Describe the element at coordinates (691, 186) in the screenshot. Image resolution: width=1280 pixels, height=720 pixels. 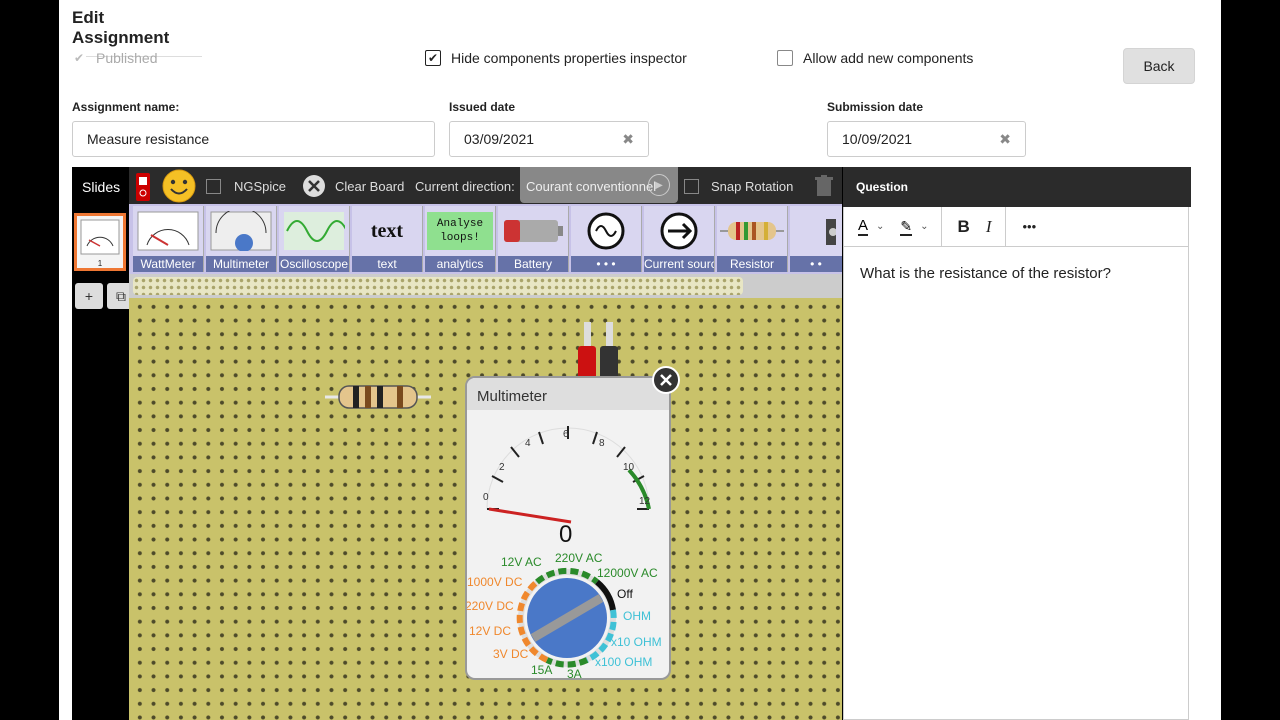
I see `snap-rotation-checkbox` at that location.